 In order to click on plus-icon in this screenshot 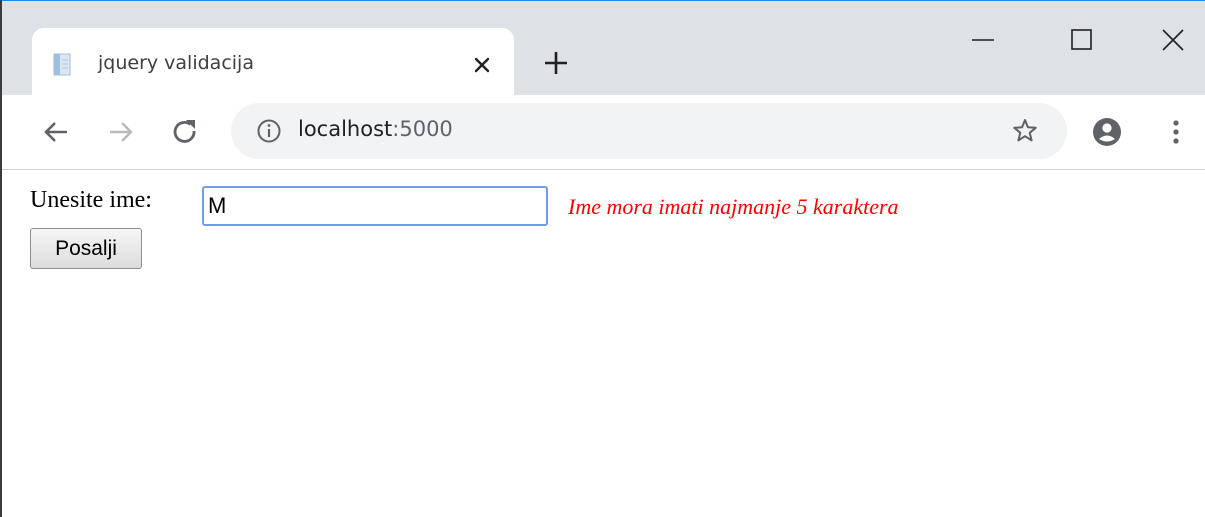, I will do `click(556, 63)`.